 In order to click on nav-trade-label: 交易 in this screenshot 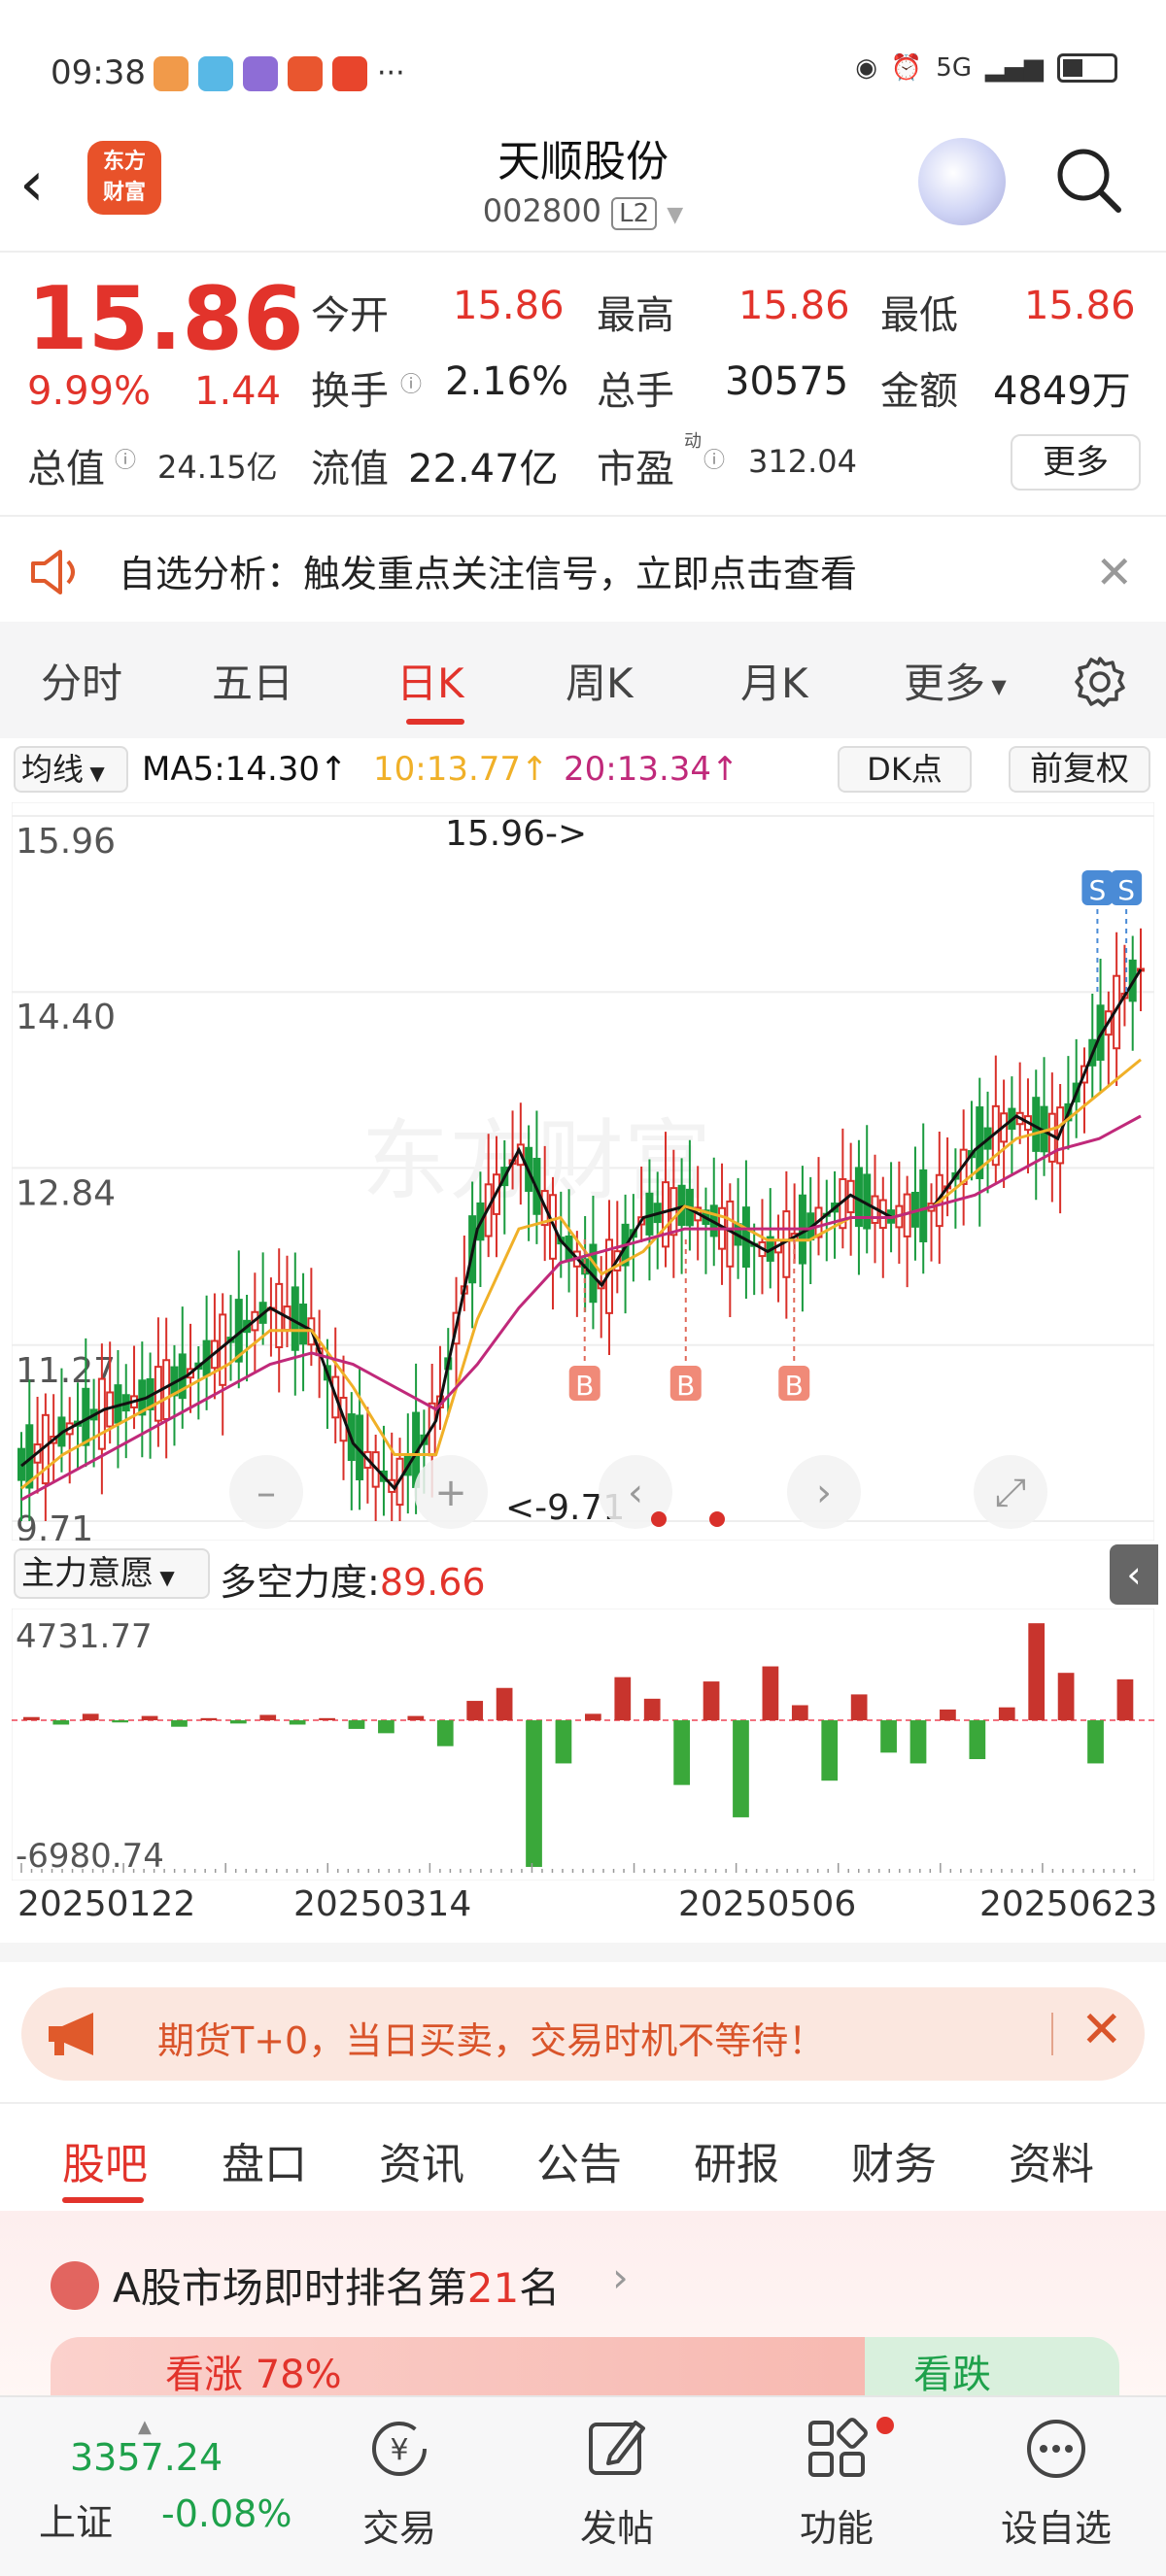, I will do `click(398, 2528)`.